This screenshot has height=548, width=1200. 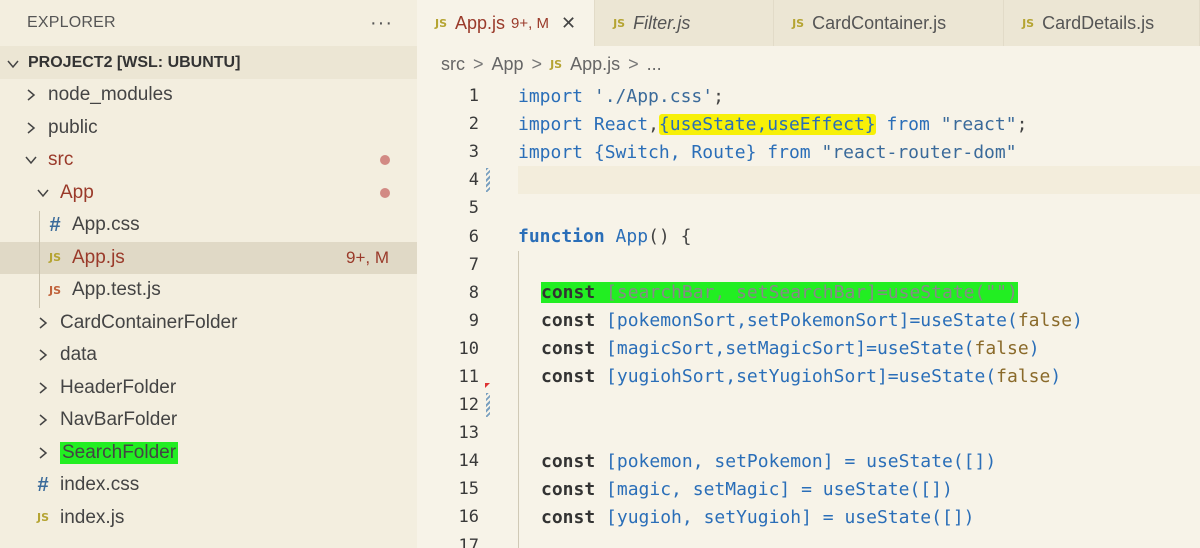 What do you see at coordinates (473, 320) in the screenshot?
I see `line-number: 9` at bounding box center [473, 320].